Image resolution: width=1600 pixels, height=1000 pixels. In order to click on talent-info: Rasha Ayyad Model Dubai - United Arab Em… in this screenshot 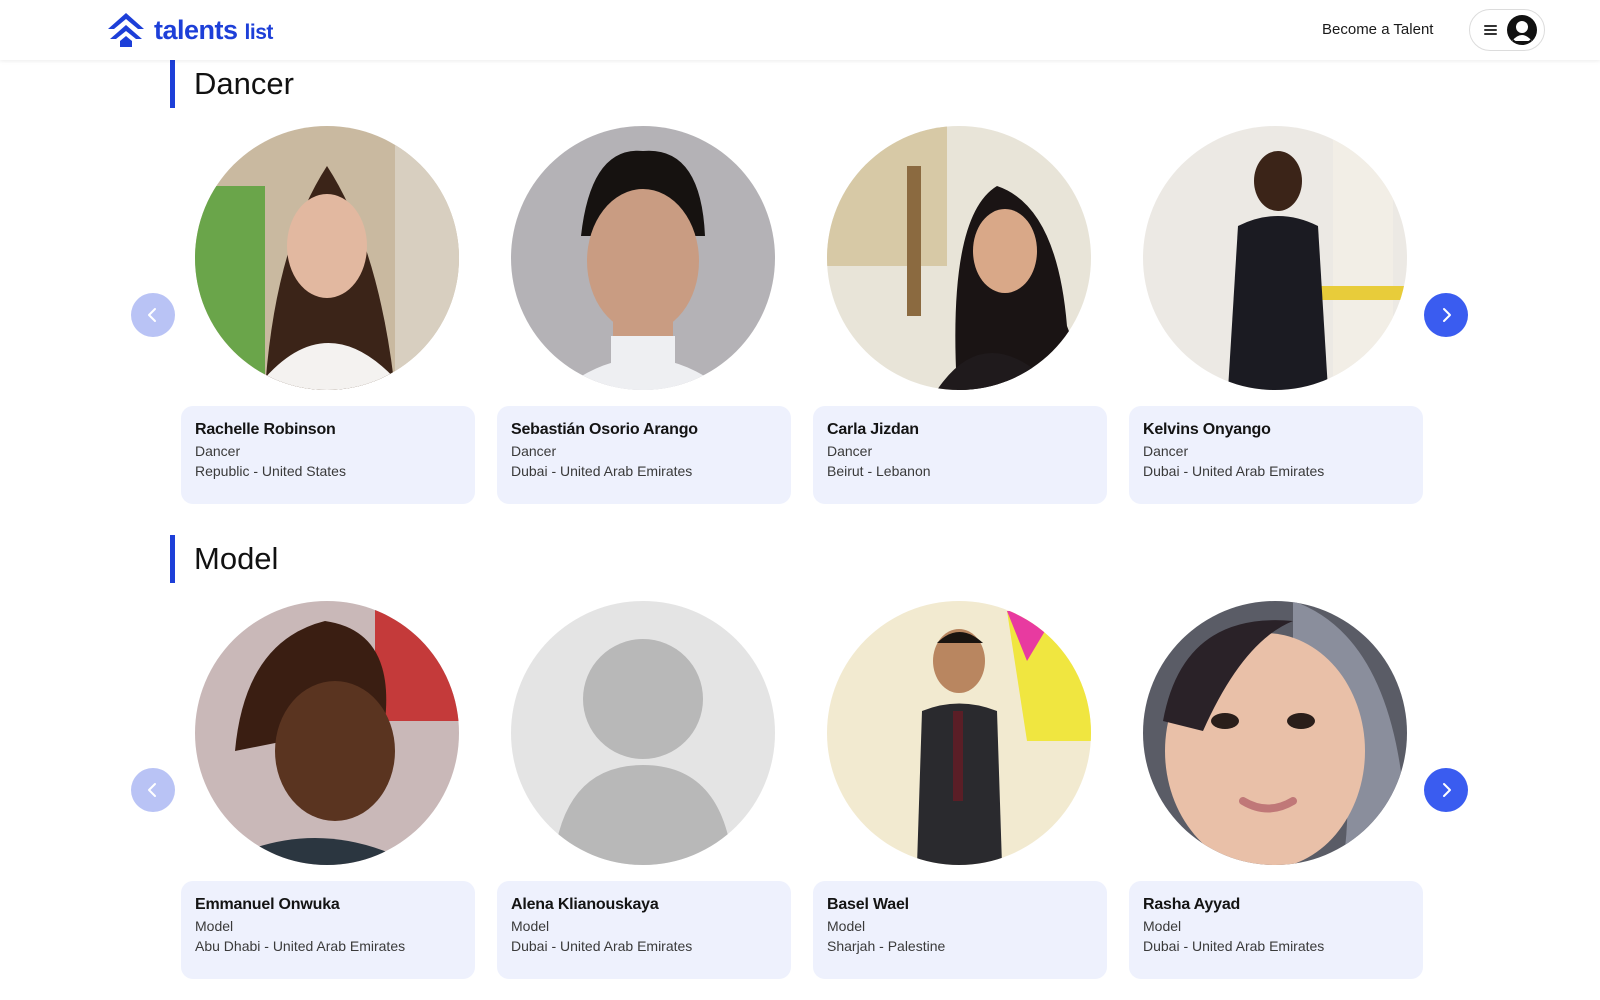, I will do `click(1276, 930)`.